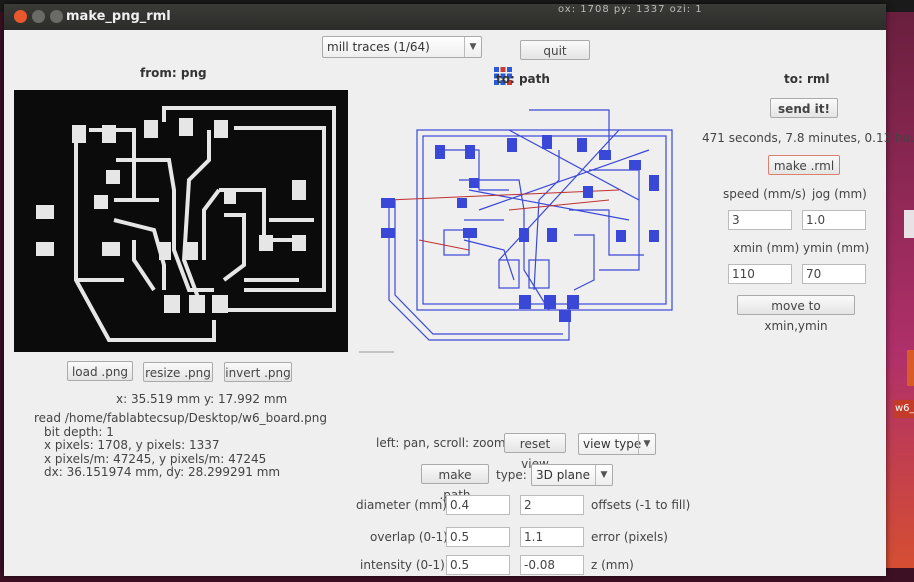 The width and height of the screenshot is (914, 582). I want to click on view-type-select: view type ▼, so click(617, 444).